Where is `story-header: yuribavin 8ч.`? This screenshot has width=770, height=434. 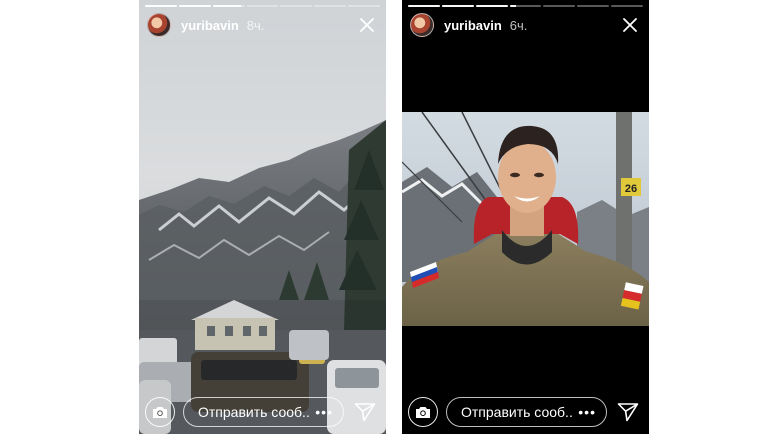
story-header: yuribavin 8ч. is located at coordinates (263, 25).